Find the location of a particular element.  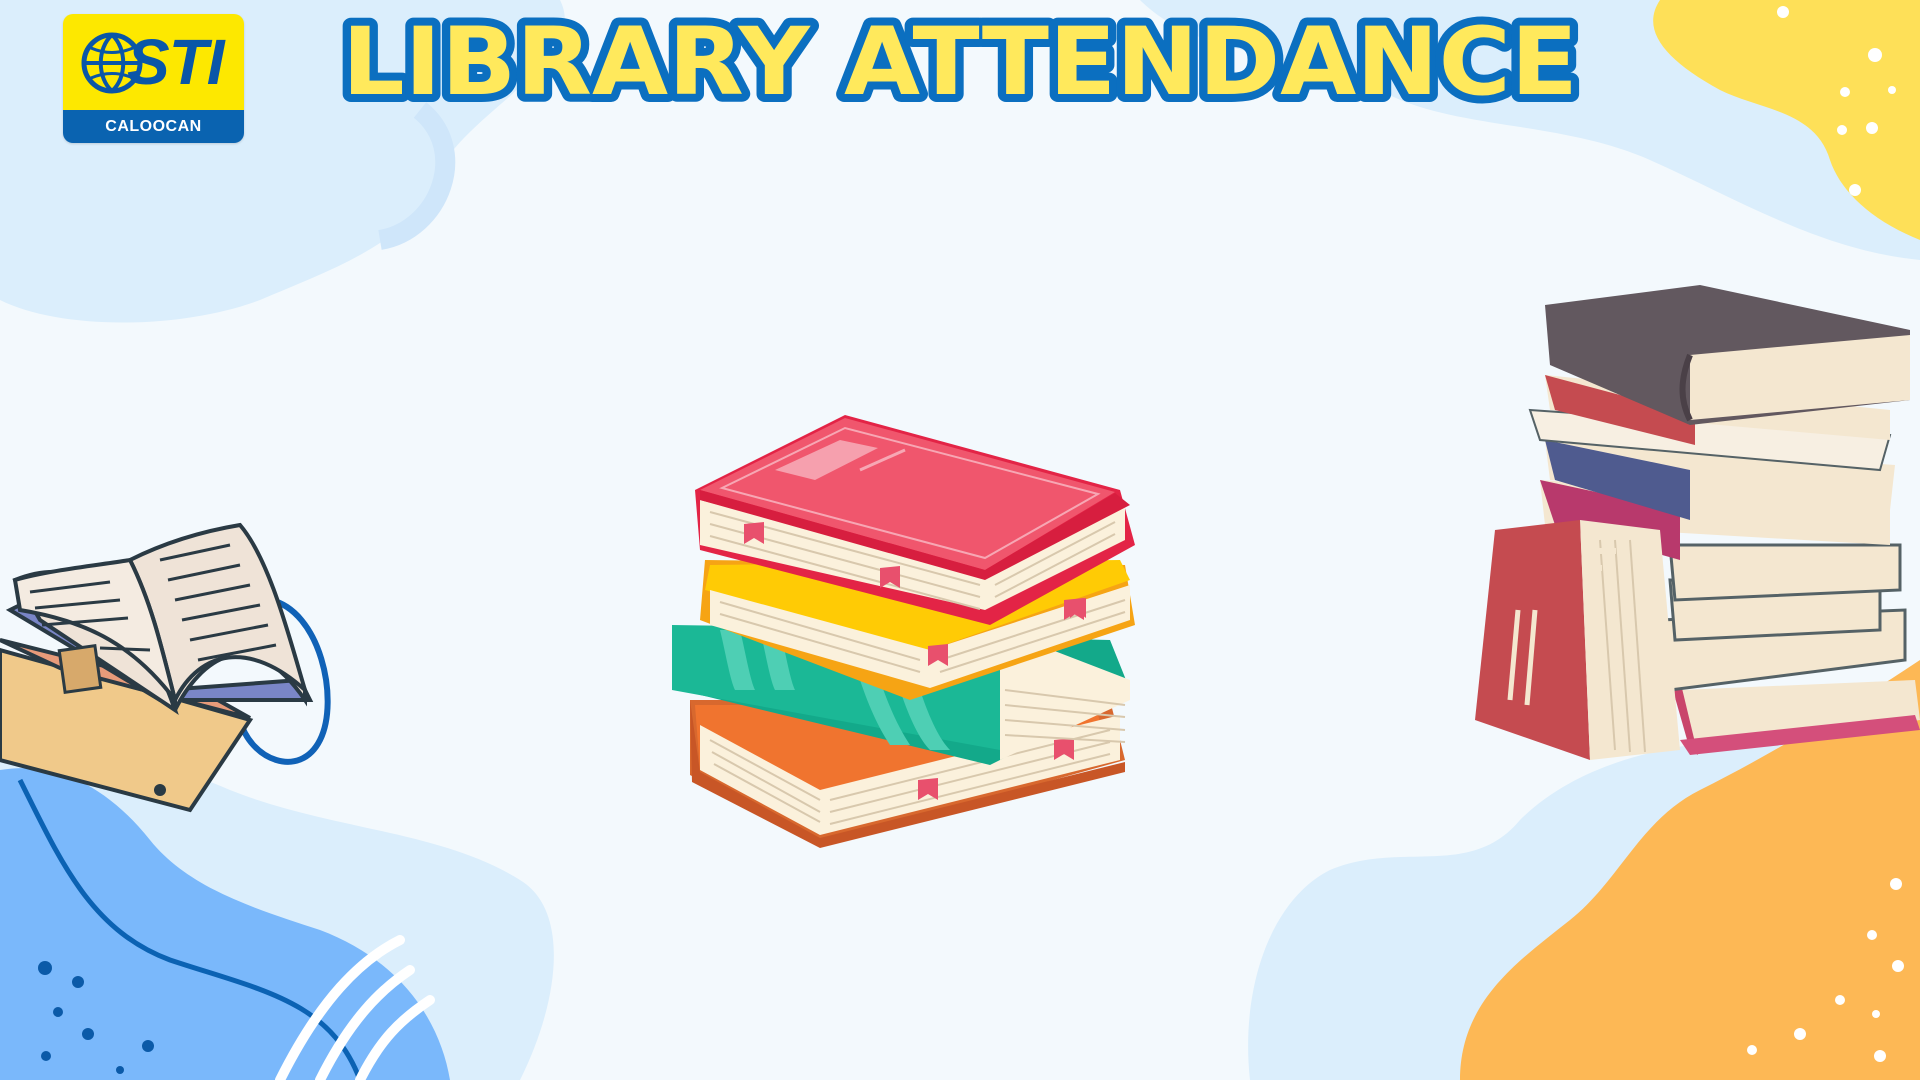

book-pile-illustration is located at coordinates (1697, 522).